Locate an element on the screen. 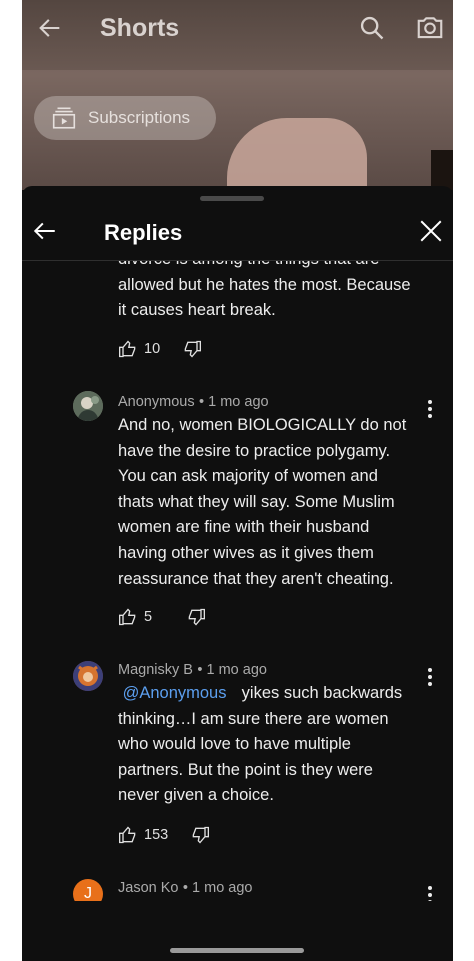 The width and height of the screenshot is (474, 961). comment-line: having other wives as it gives them is located at coordinates (246, 552).